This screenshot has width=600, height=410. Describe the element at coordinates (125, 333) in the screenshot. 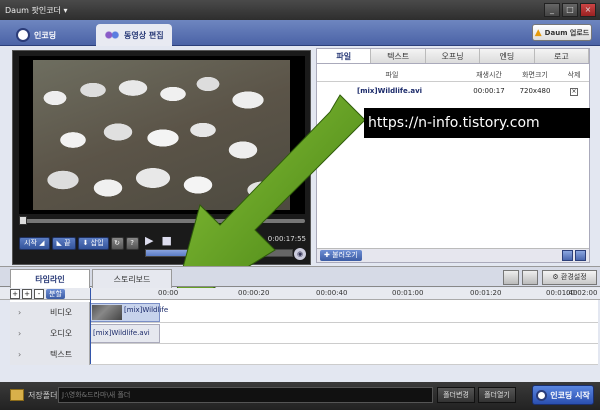

I see `audio-clip: [mix]Wildlife.avi` at that location.